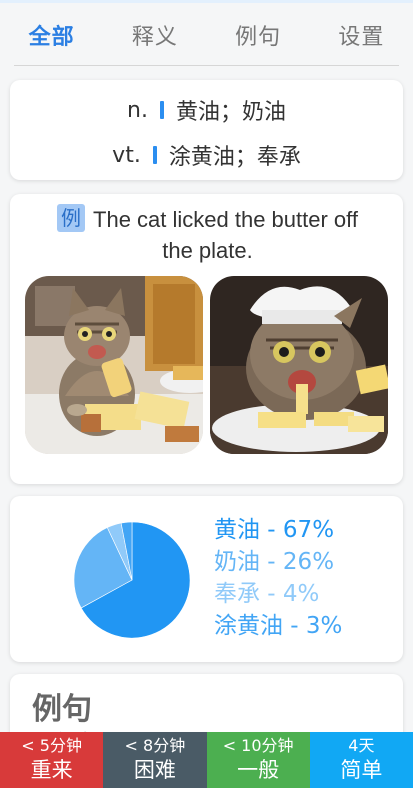 The width and height of the screenshot is (413, 788). What do you see at coordinates (206, 65) in the screenshot?
I see `tab-divider` at bounding box center [206, 65].